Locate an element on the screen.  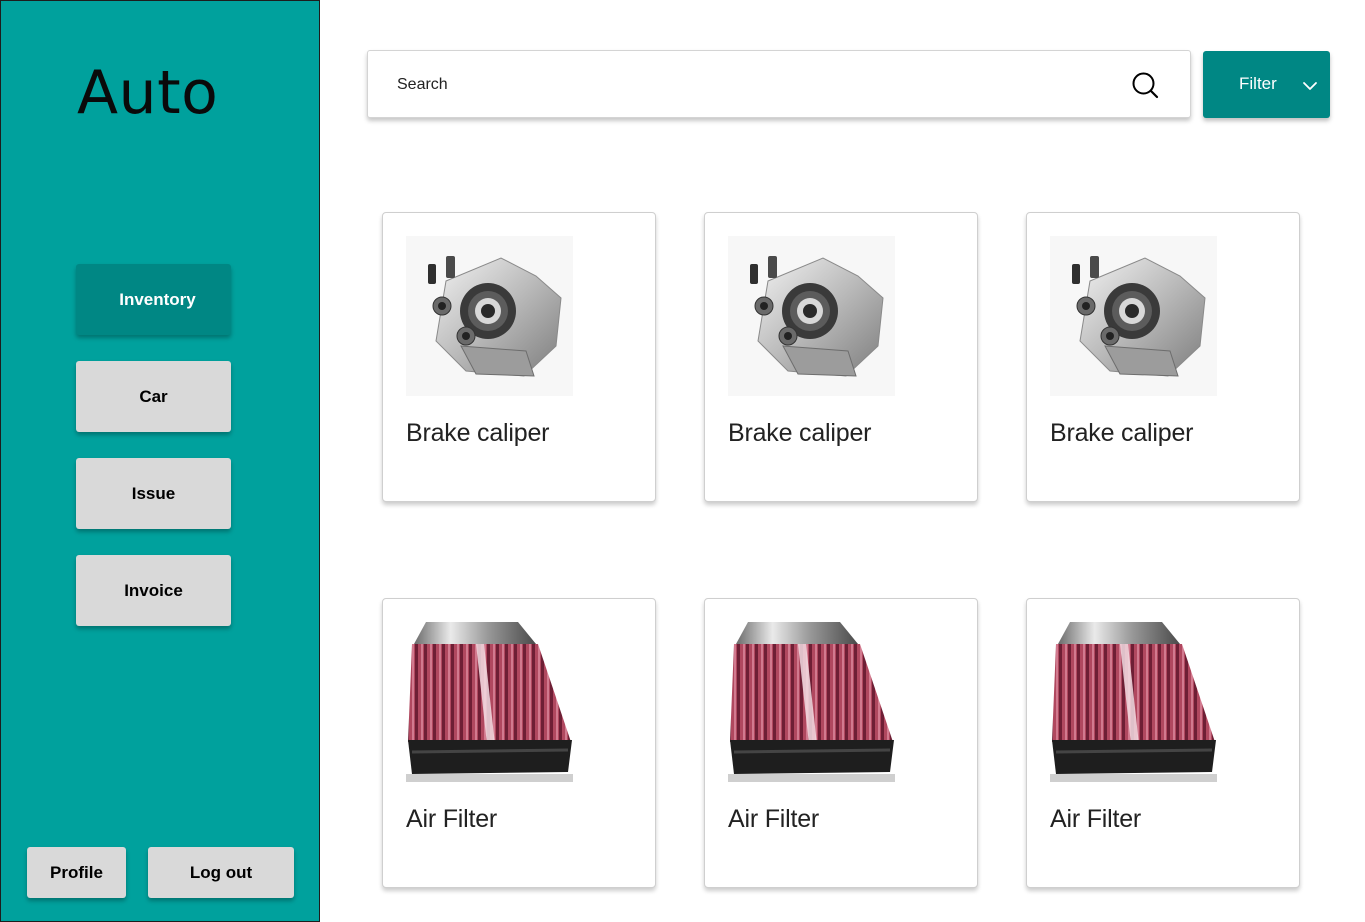
nav-invoice-button: Invoice is located at coordinates (153, 590).